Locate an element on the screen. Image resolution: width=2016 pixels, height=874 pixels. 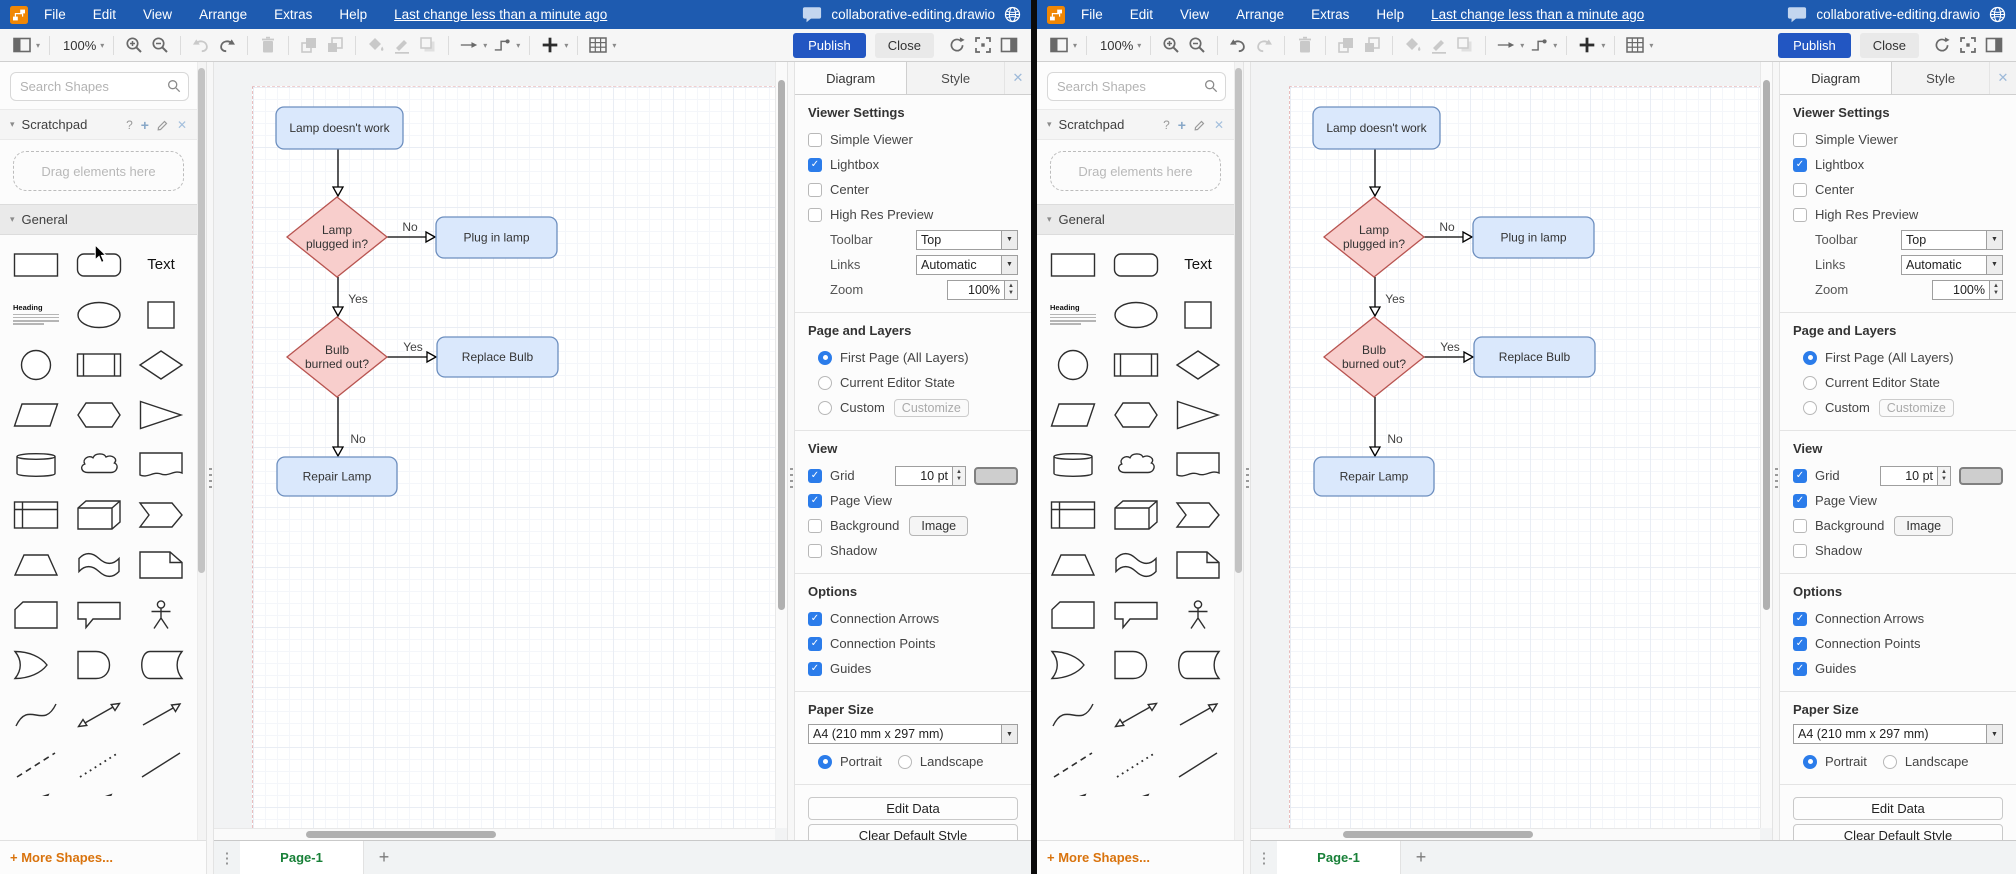
menu-file: File is located at coordinates (1092, 14).